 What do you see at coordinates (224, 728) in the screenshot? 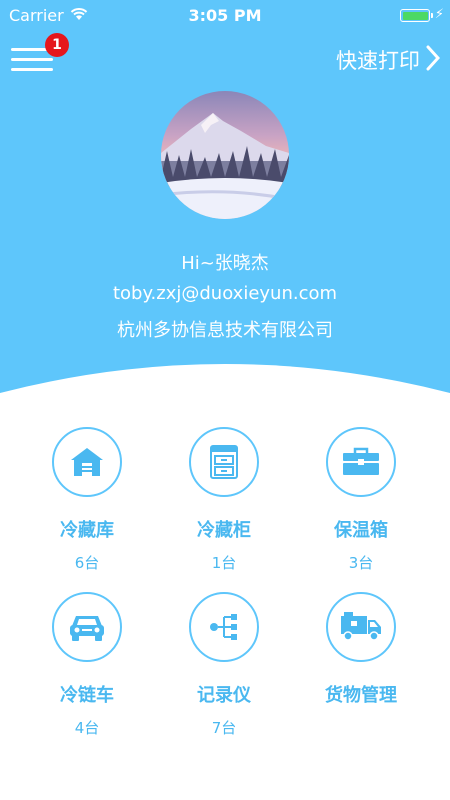
I see `device-count: 7台` at bounding box center [224, 728].